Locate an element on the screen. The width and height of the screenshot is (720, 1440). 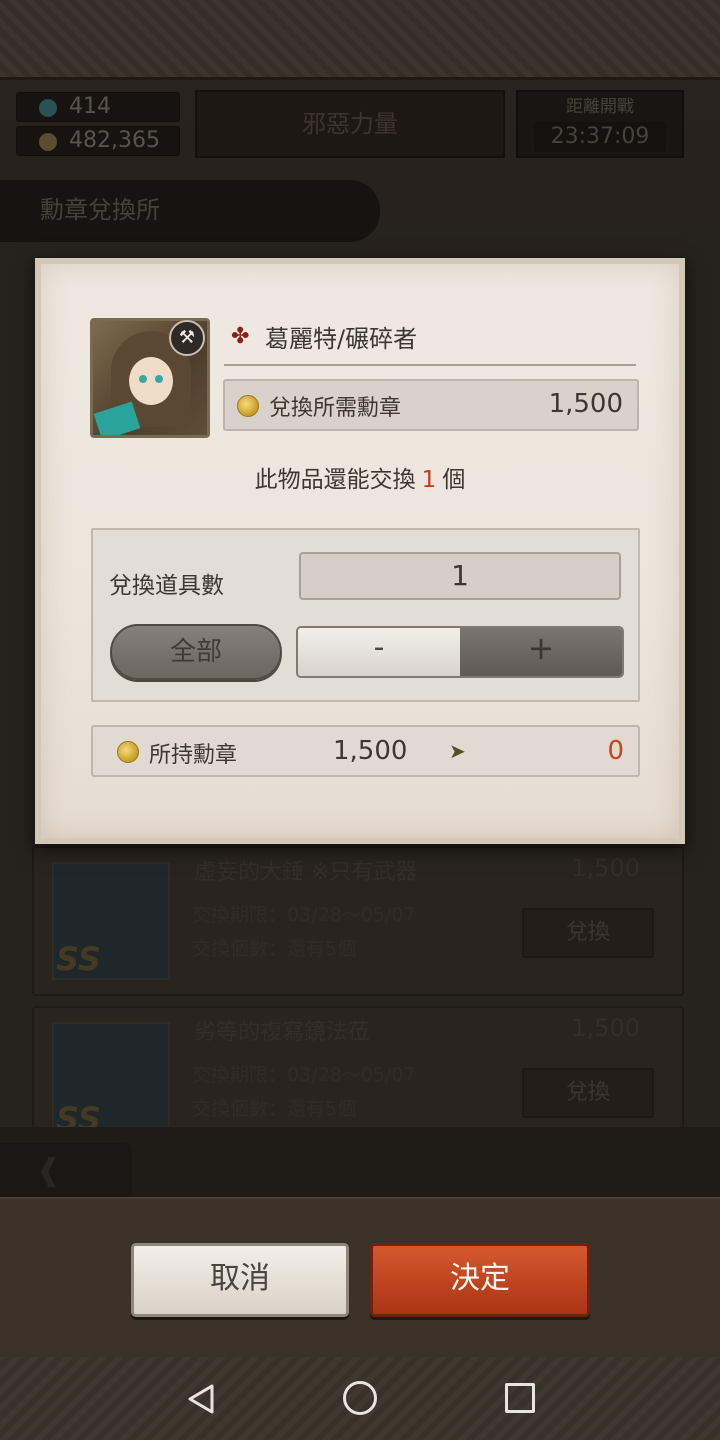
portrait-face is located at coordinates (151, 381).